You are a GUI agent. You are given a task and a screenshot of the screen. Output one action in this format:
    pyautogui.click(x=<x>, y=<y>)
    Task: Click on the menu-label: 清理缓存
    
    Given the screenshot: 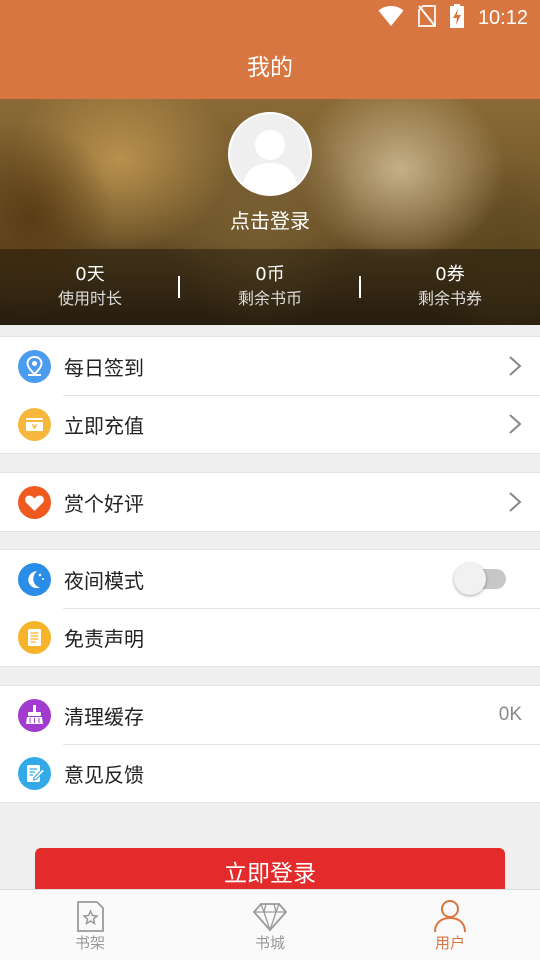 What is the action you would take?
    pyautogui.click(x=104, y=716)
    